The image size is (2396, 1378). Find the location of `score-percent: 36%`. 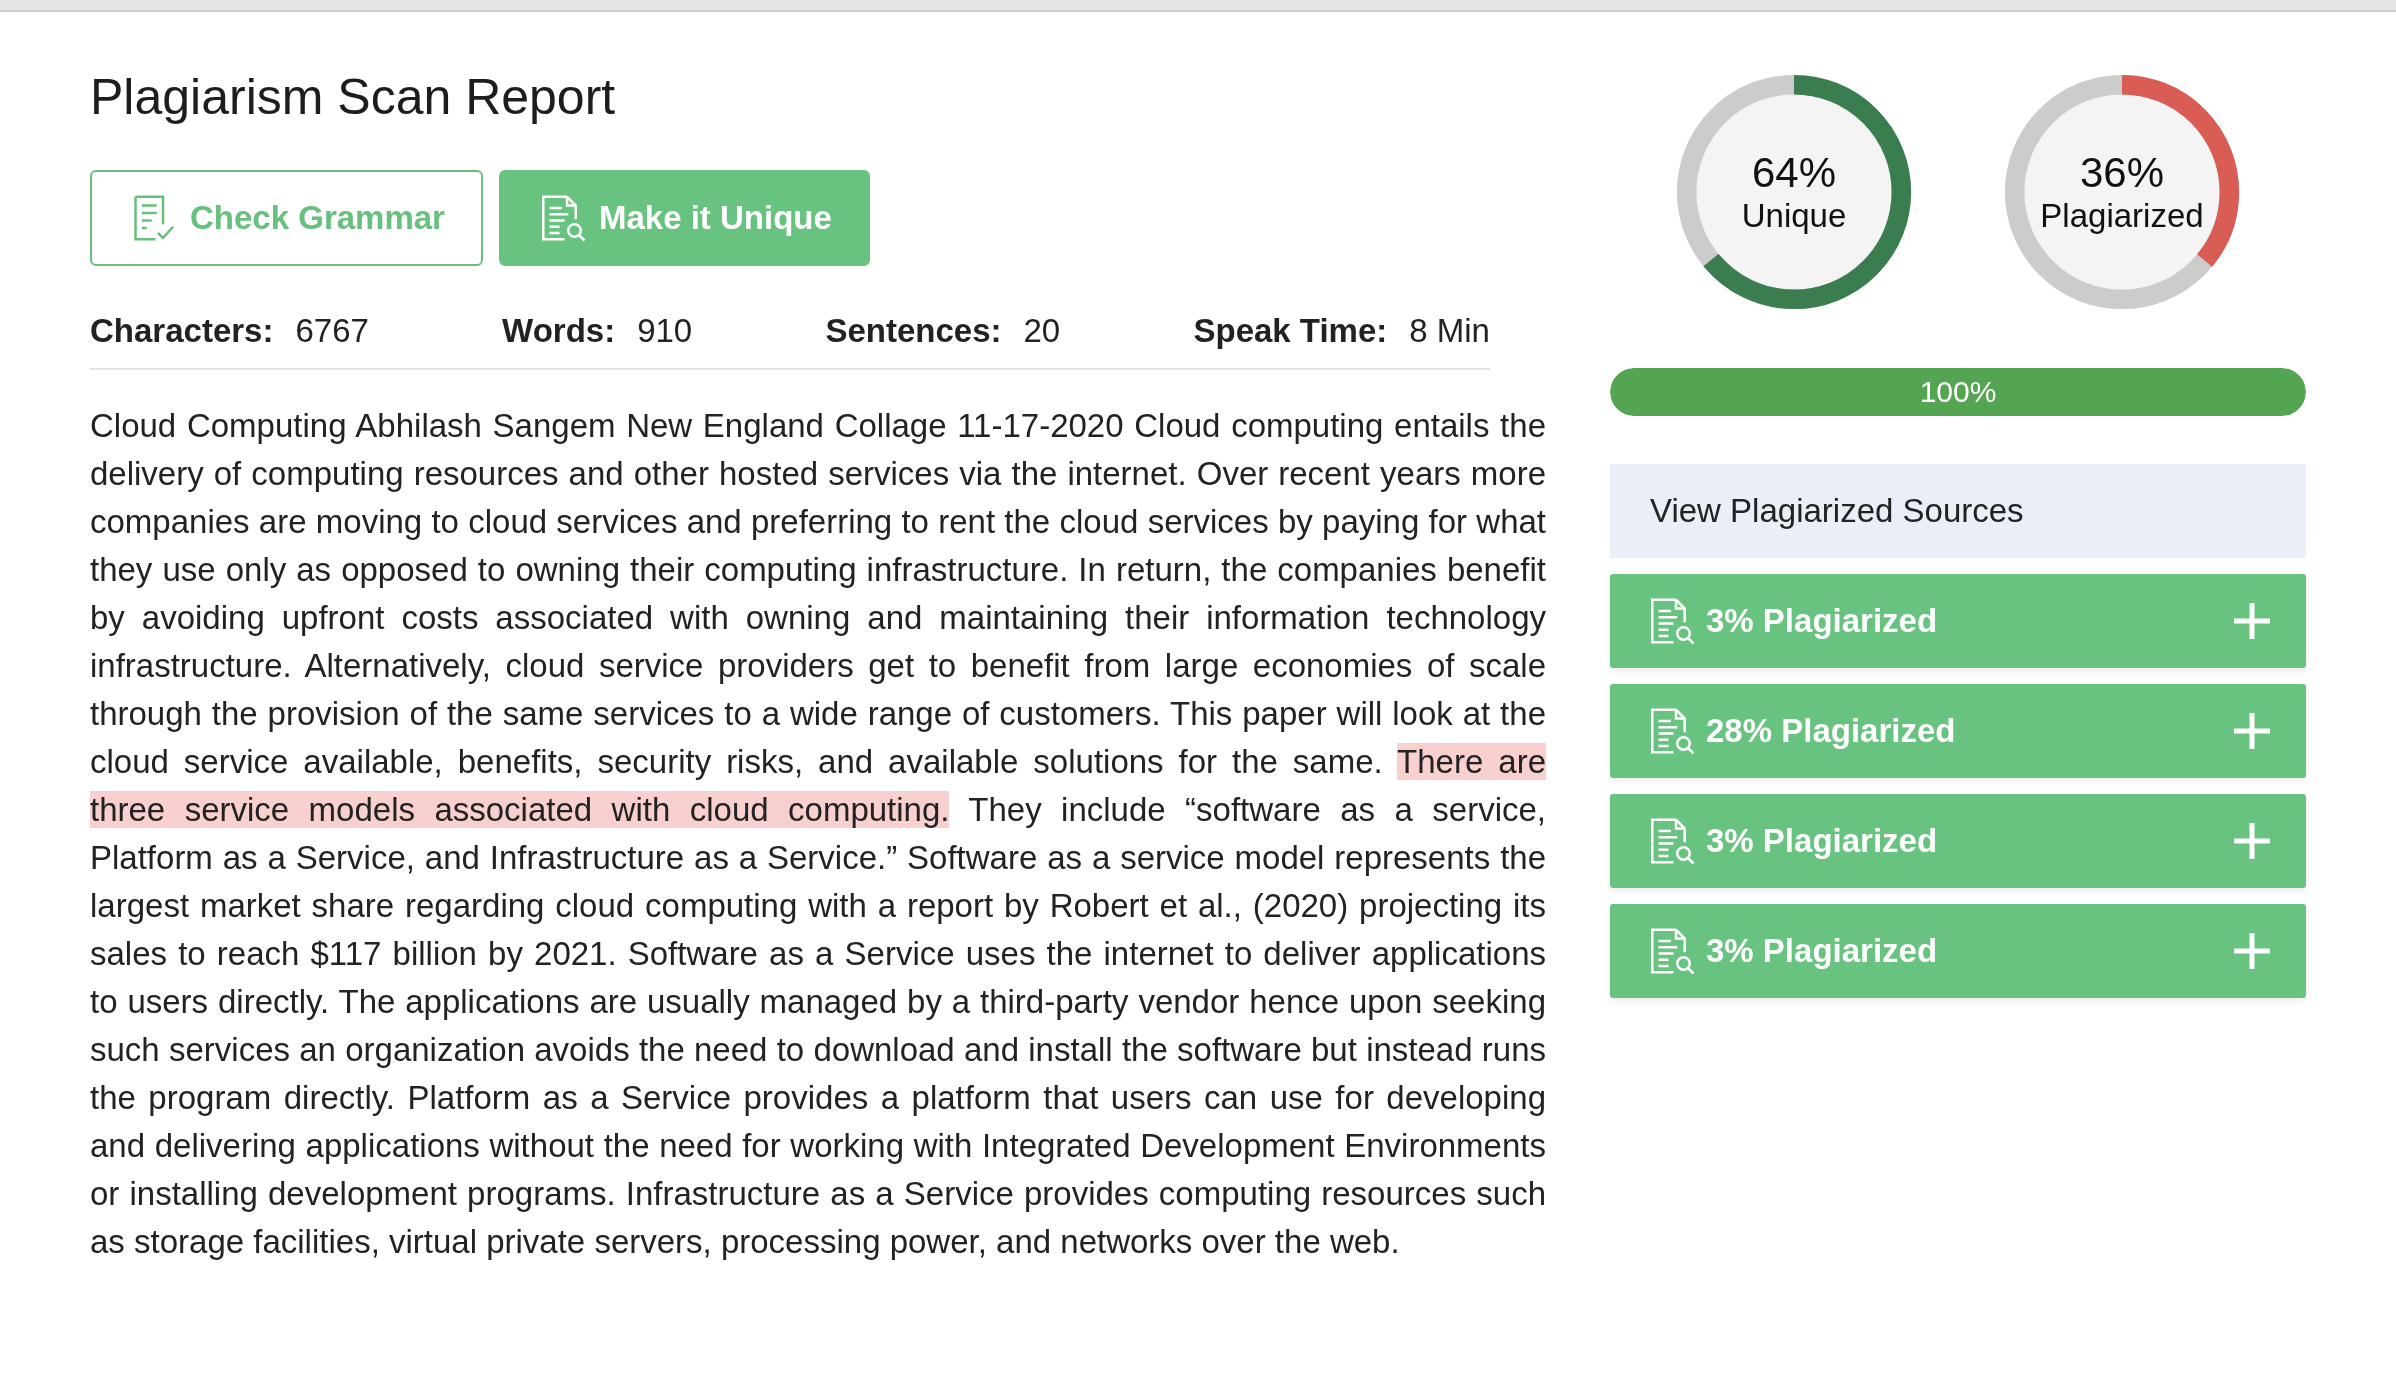

score-percent: 36% is located at coordinates (2122, 173).